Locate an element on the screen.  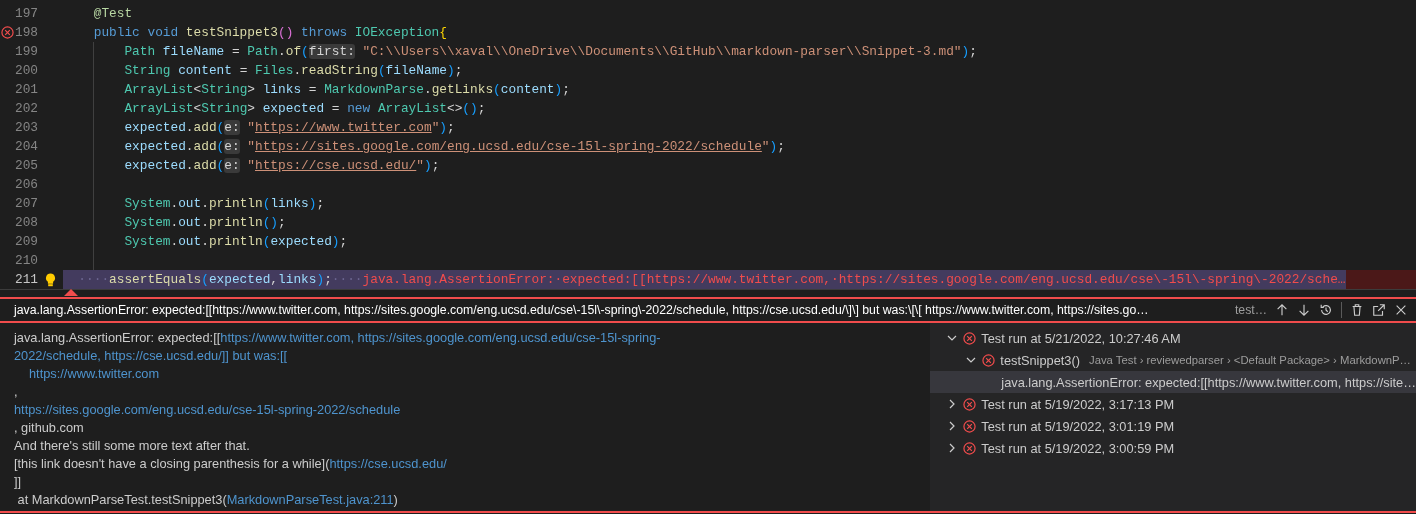
line-number: 206 is located at coordinates (26, 185).